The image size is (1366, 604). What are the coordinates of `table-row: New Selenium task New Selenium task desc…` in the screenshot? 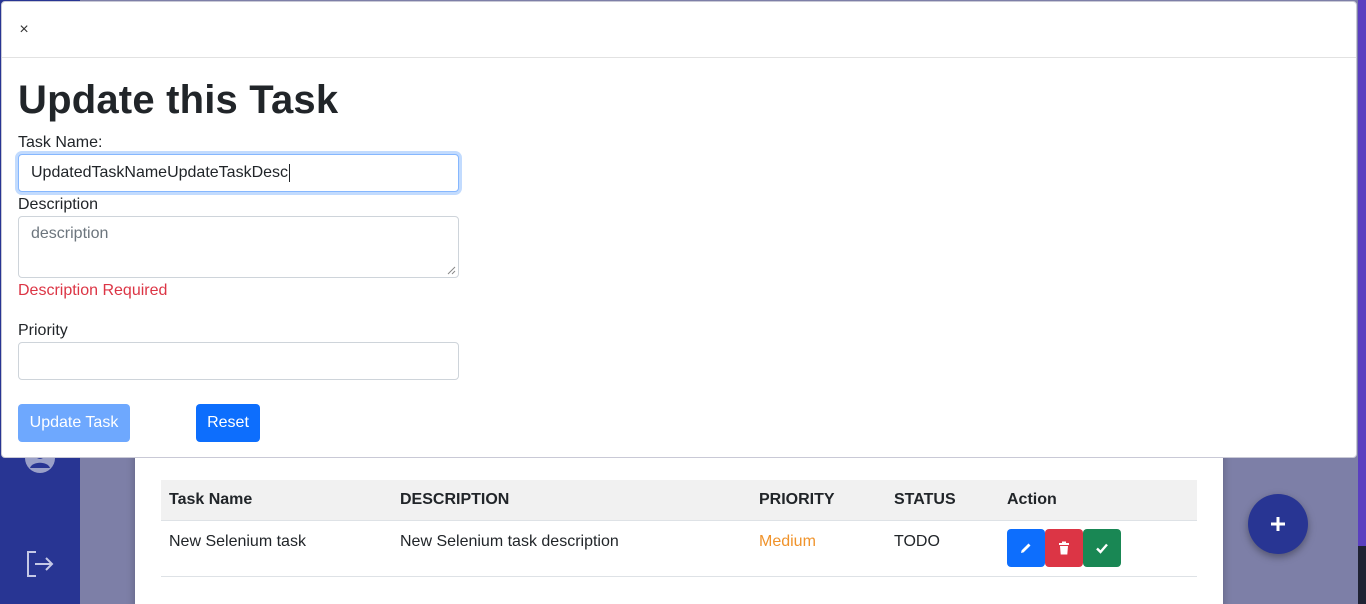 It's located at (679, 548).